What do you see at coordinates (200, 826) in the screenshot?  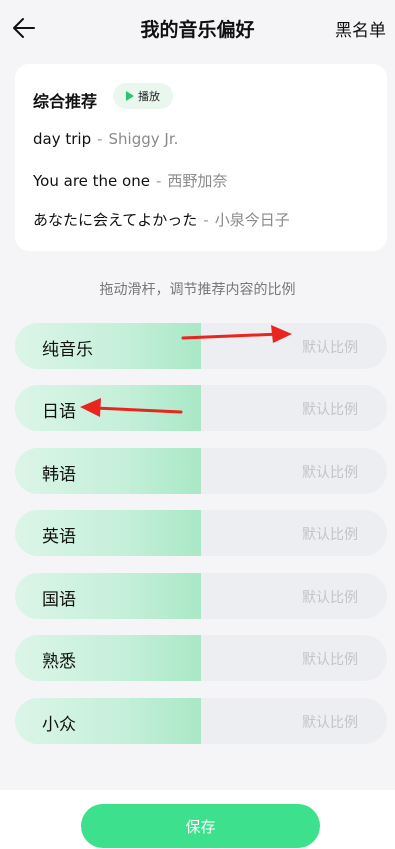 I see `save-button: 保存` at bounding box center [200, 826].